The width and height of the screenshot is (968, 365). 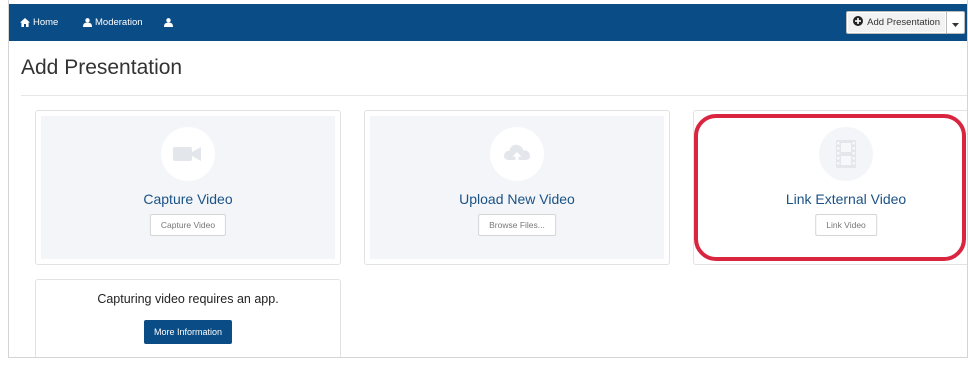 I want to click on capture-video-card: Capture Video Capture Video, so click(x=188, y=187).